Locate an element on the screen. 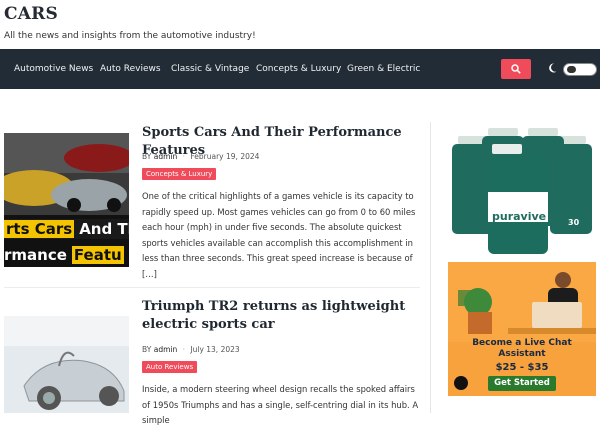 This screenshot has height=429, width=600. post-thumbnail-sports-cars: rts CarsAnd Th rmanceFeatu is located at coordinates (66, 200).